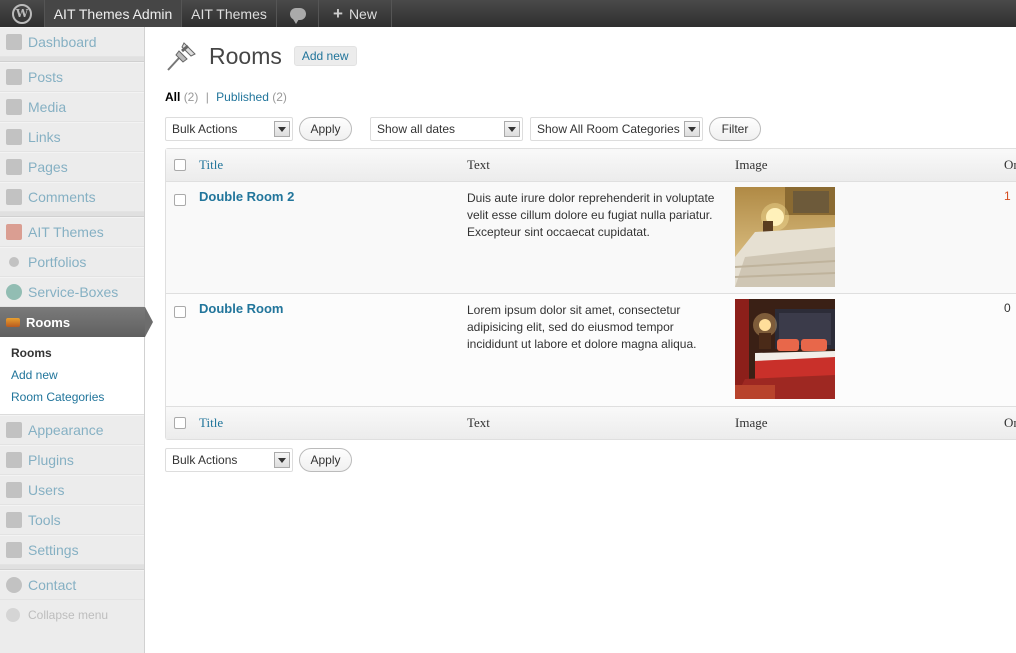 The height and width of the screenshot is (653, 1016). Describe the element at coordinates (14, 585) in the screenshot. I see `contact-icon` at that location.